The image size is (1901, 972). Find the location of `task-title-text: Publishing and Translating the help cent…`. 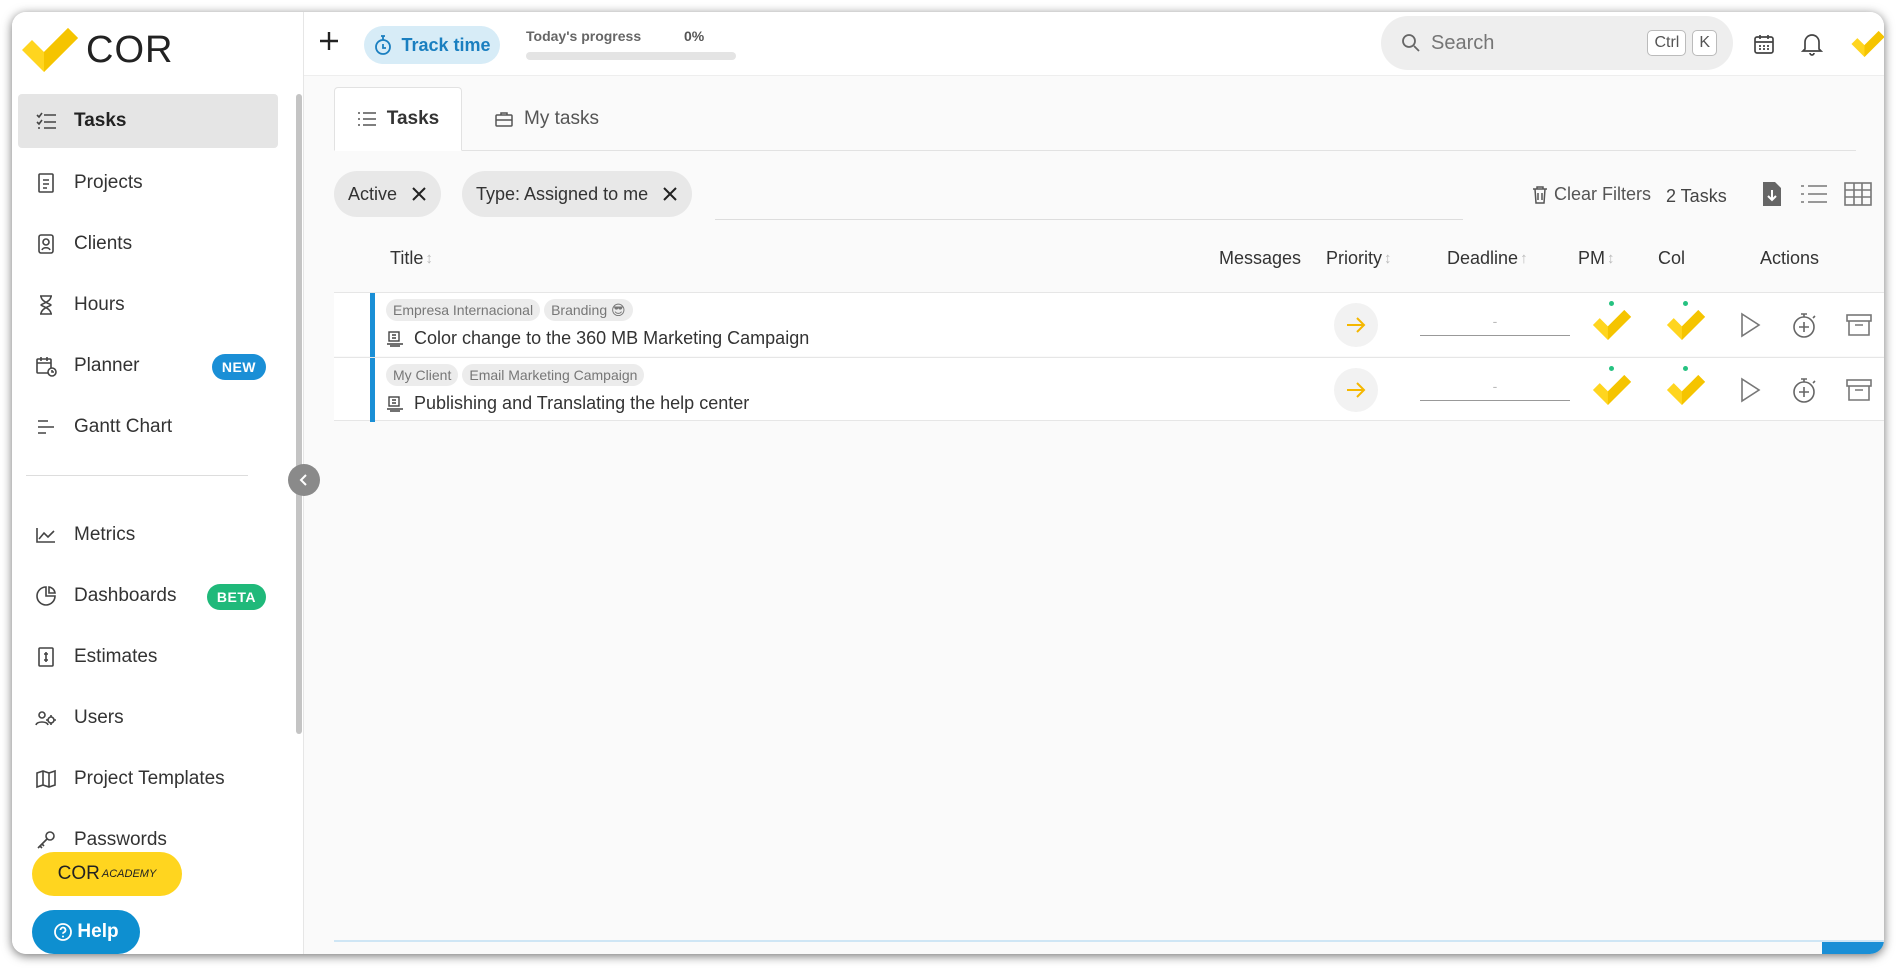

task-title-text: Publishing and Translating the help cent… is located at coordinates (582, 403).